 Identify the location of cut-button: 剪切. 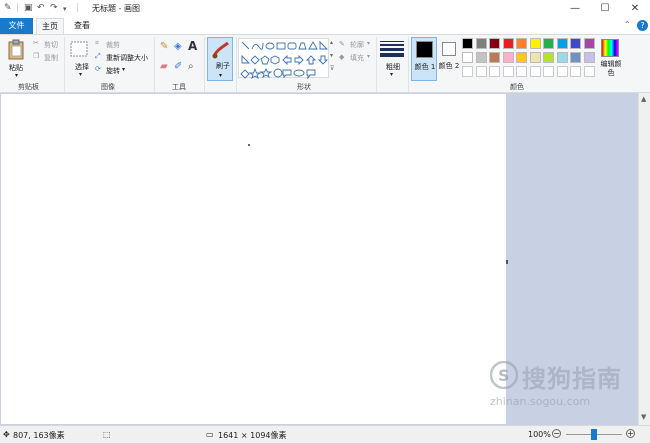
(51, 45).